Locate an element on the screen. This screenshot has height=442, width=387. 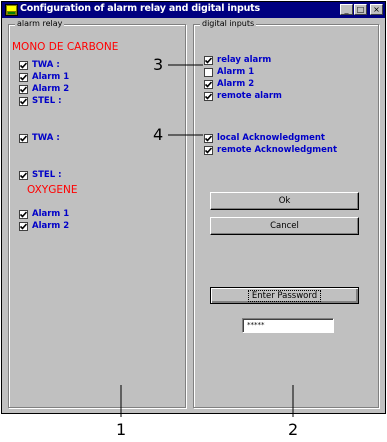
callout-3: 3 is located at coordinates (158, 64).